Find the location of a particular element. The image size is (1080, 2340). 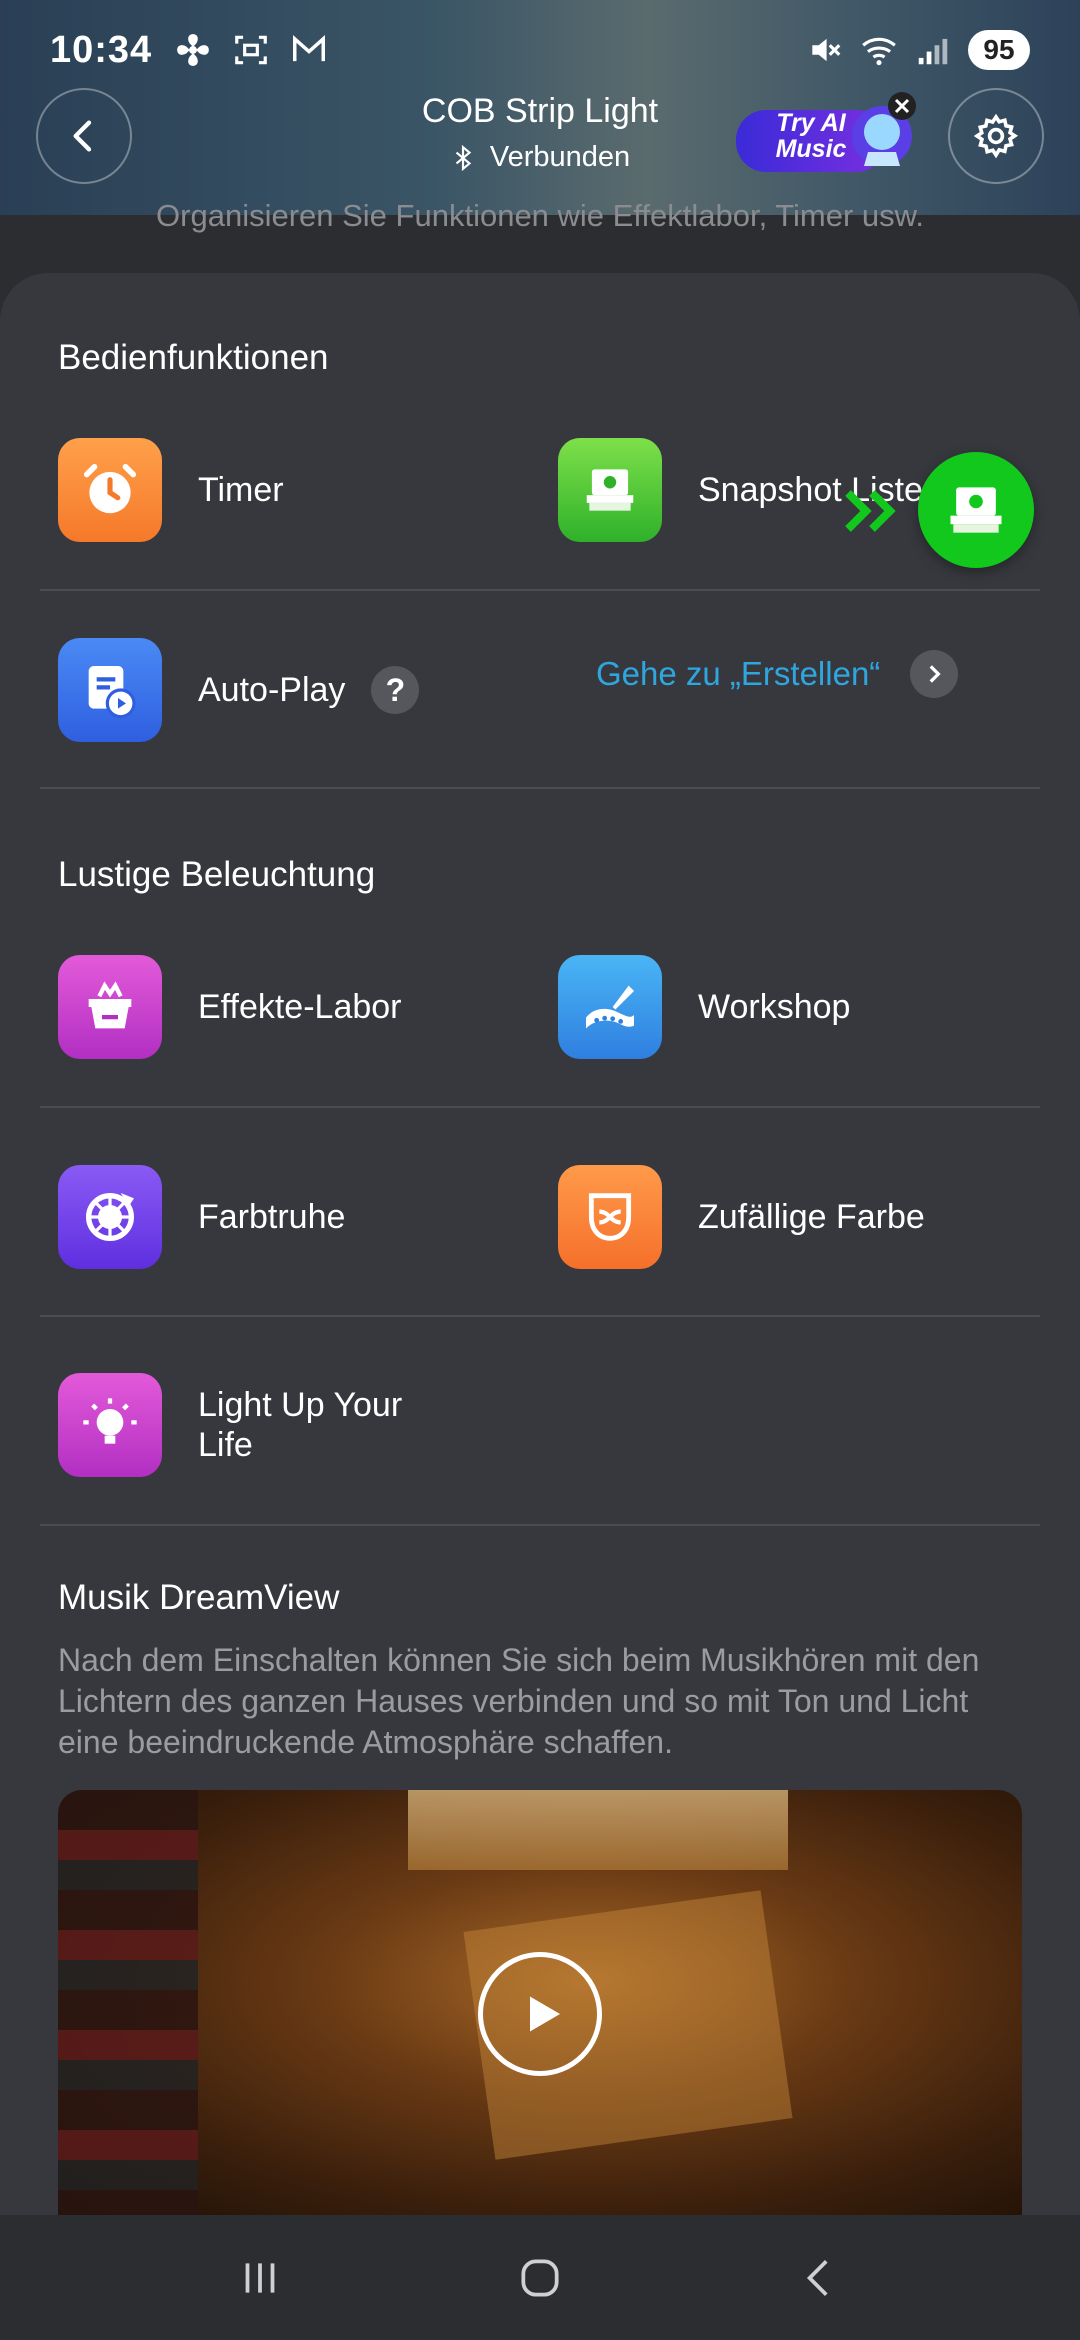

light-up-your-life-label: Light Up Your Life is located at coordinates (300, 1425).